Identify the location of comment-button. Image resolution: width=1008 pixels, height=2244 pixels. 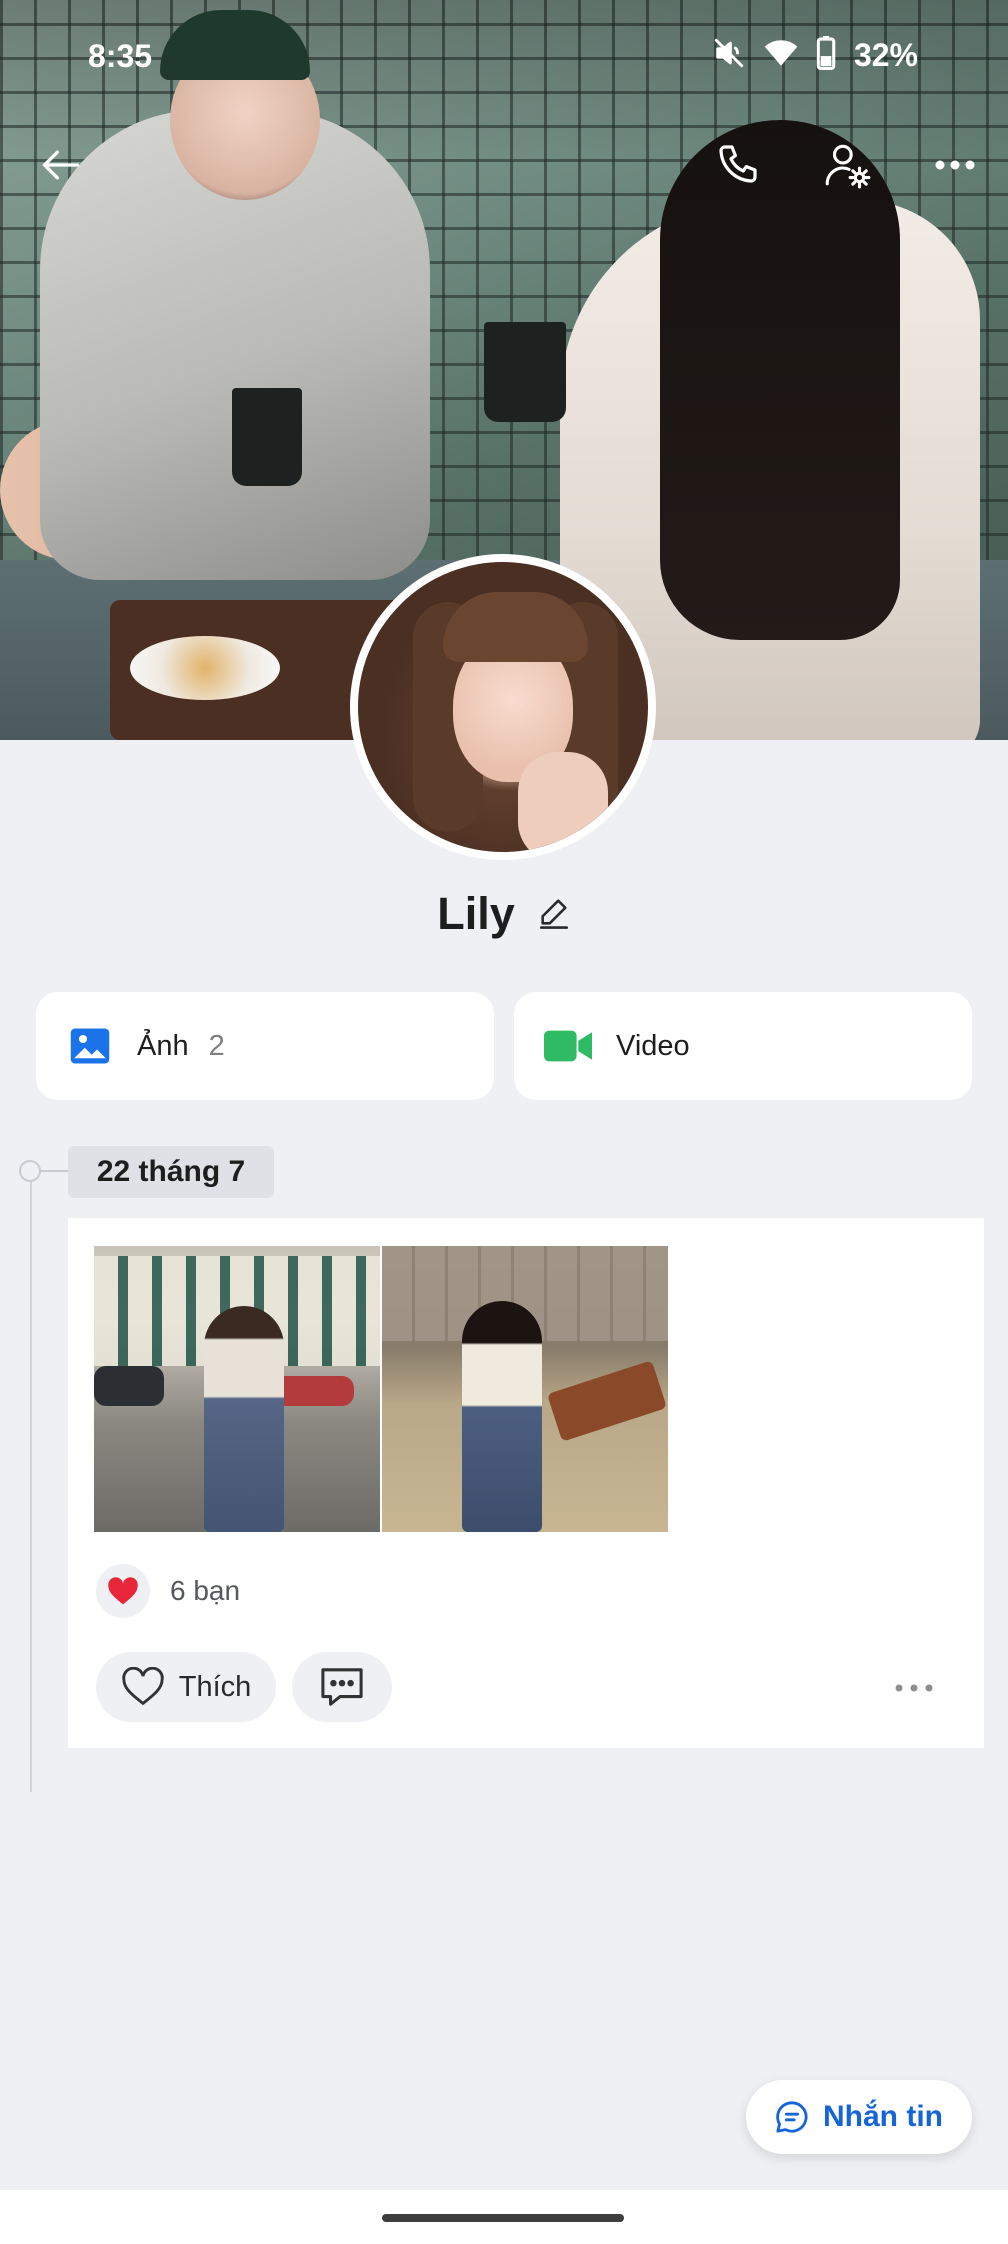
(342, 1687).